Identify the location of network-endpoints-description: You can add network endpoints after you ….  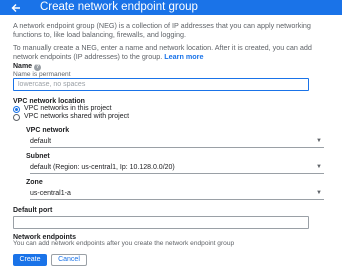
(124, 243).